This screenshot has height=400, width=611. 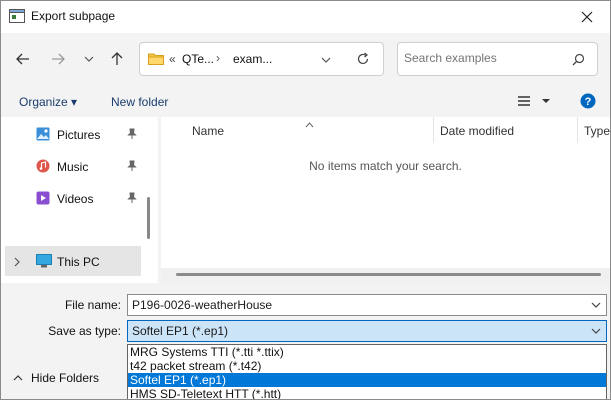 I want to click on folder-icon, so click(x=156, y=60).